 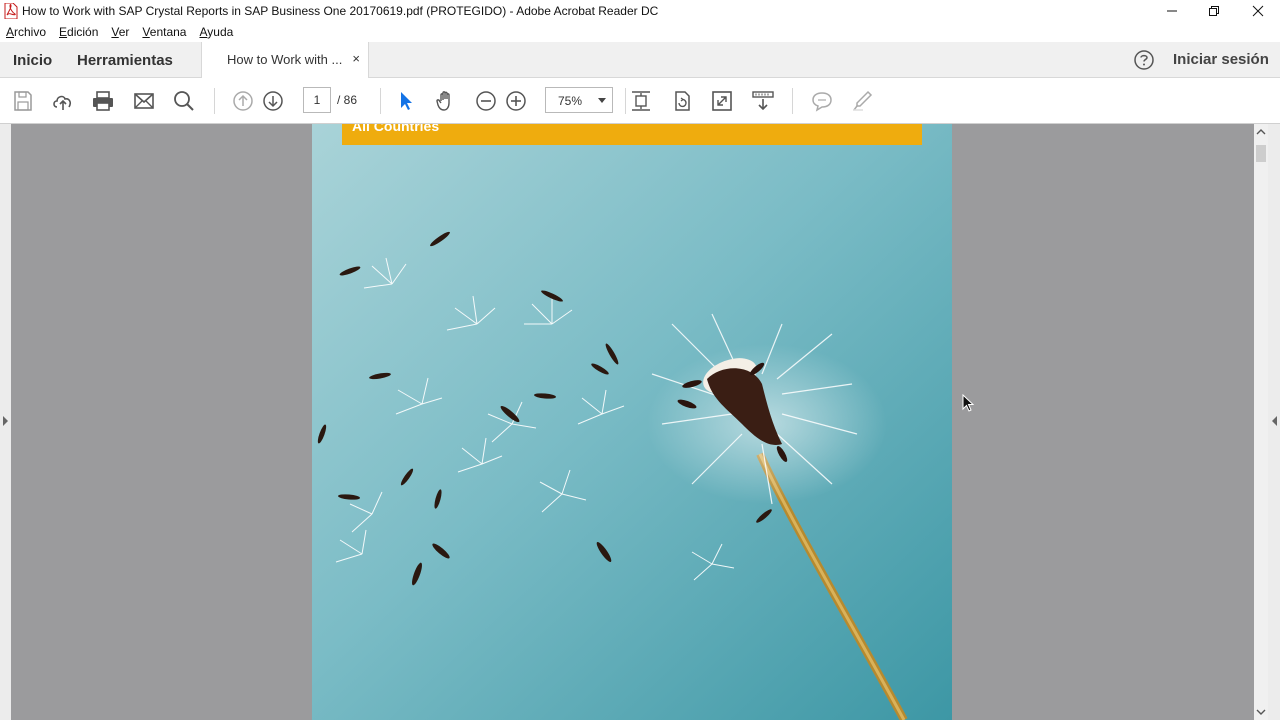 I want to click on highlighter-icon, so click(x=863, y=100).